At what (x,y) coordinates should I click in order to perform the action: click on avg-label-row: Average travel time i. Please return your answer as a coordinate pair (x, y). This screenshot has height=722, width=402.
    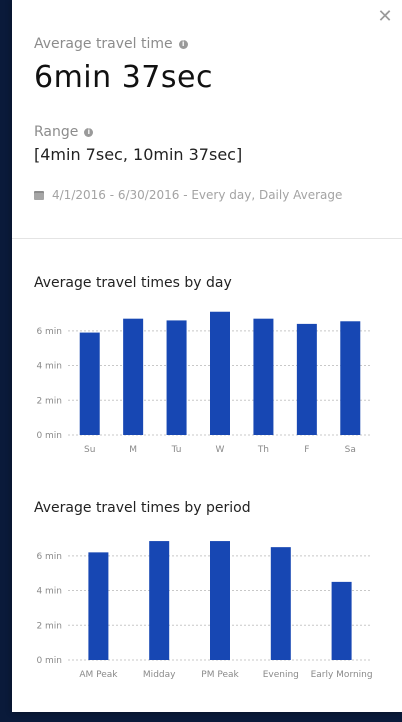
    Looking at the image, I should click on (111, 44).